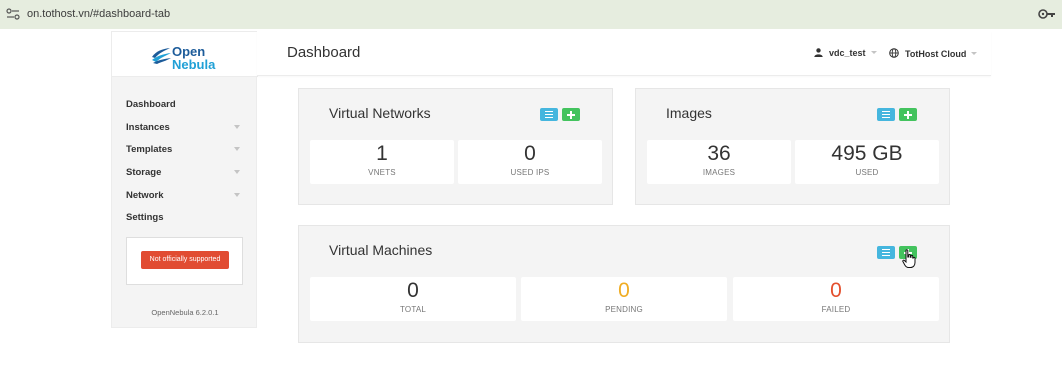 This screenshot has height=392, width=1062. Describe the element at coordinates (1047, 14) in the screenshot. I see `password-key-icon` at that location.